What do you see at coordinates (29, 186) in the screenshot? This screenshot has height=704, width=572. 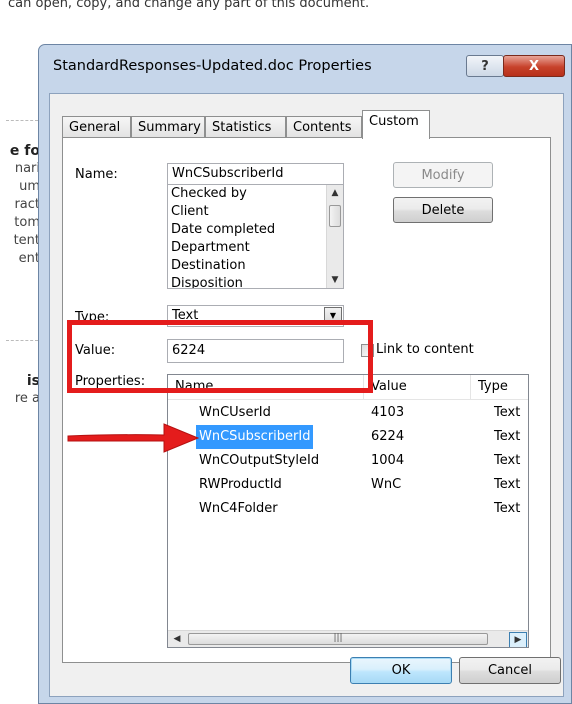 I see `background-fragment: um` at bounding box center [29, 186].